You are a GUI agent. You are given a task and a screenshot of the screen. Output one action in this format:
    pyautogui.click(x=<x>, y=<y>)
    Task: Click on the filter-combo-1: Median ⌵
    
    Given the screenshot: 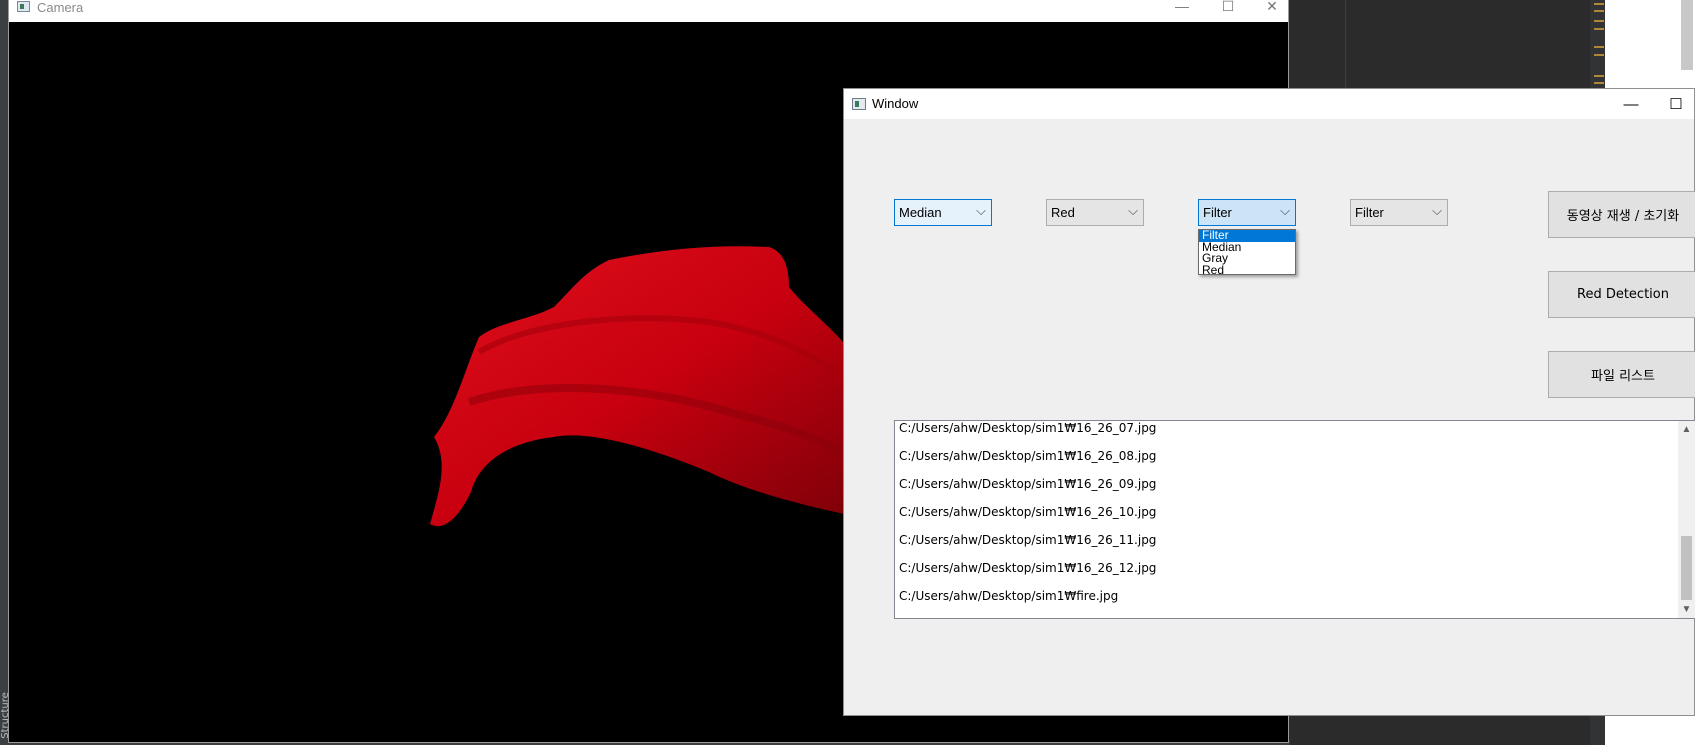 What is the action you would take?
    pyautogui.click(x=943, y=212)
    